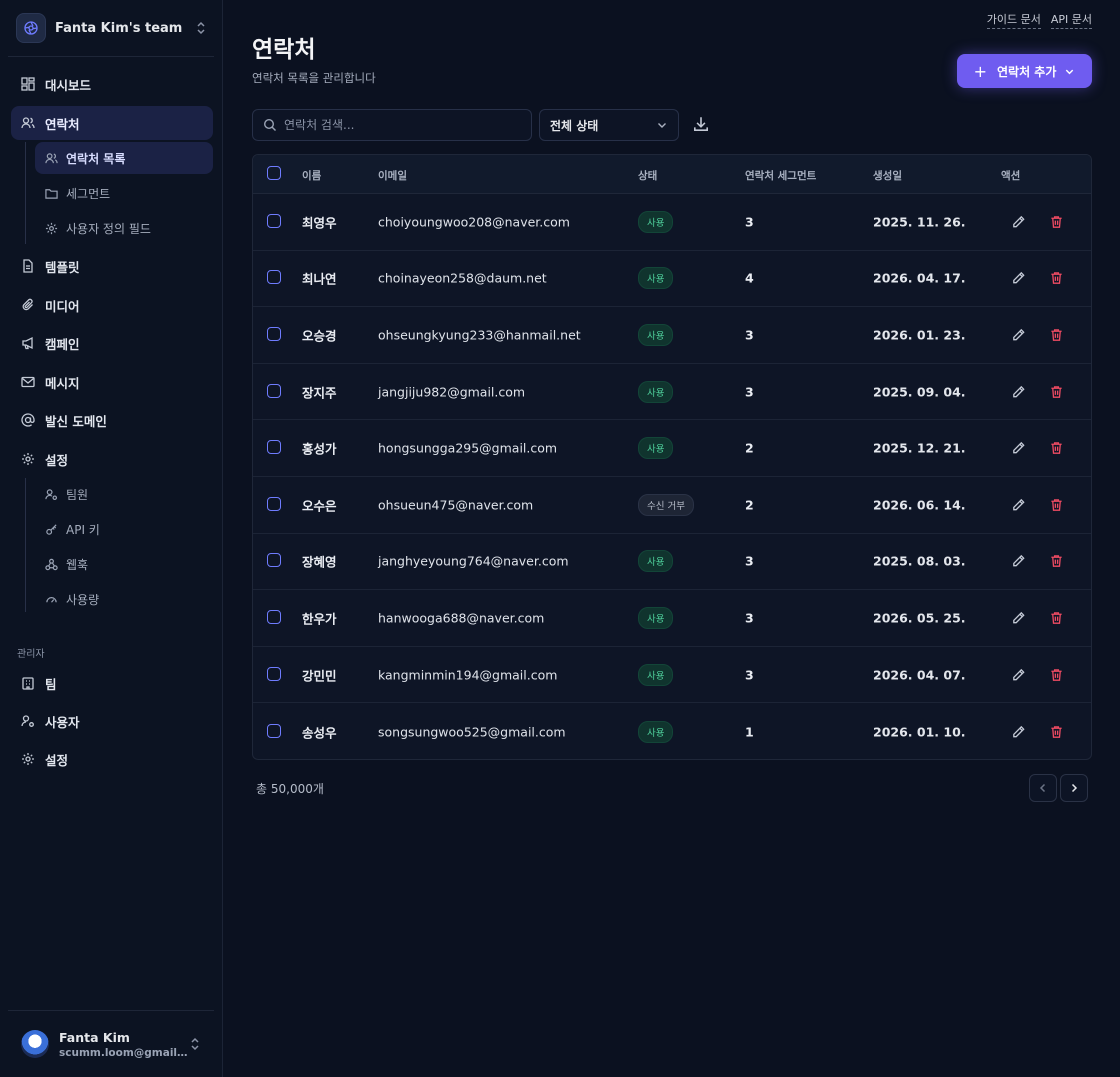 This screenshot has width=1120, height=1077. Describe the element at coordinates (319, 619) in the screenshot. I see `contact-name: 한우가` at that location.